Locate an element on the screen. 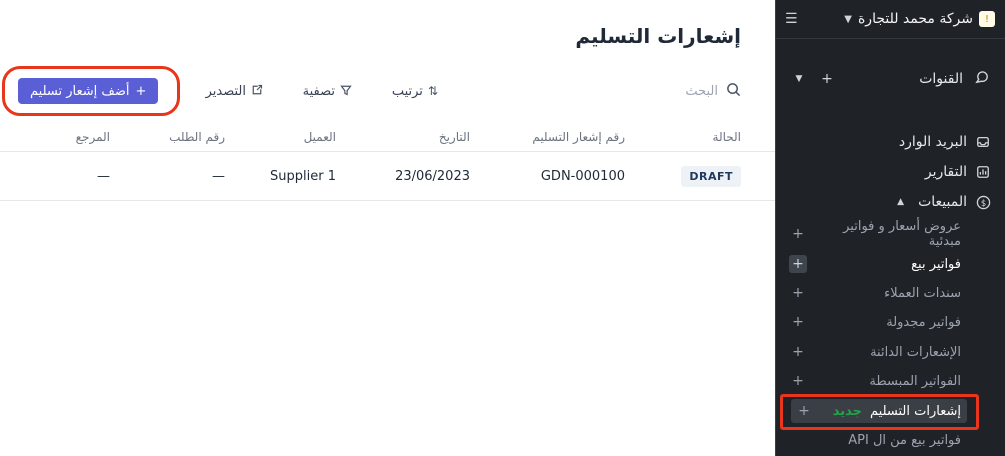  collapse-sidebar-icon: ☰ is located at coordinates (791, 19).